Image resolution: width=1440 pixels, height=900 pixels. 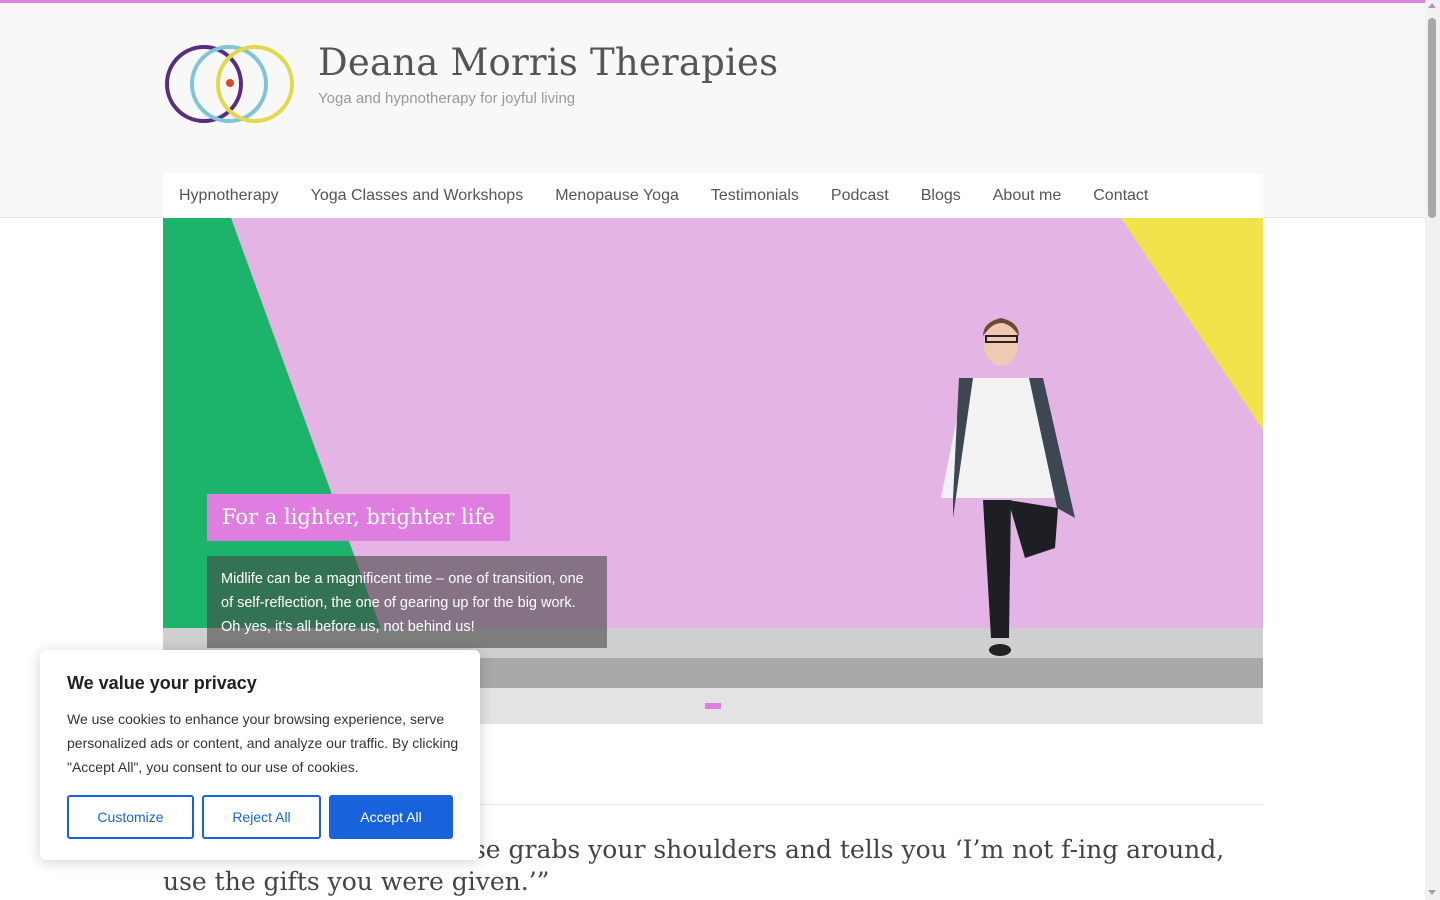 What do you see at coordinates (417, 196) in the screenshot?
I see `nav-item-yoga-classes: Yoga Classes and Workshops` at bounding box center [417, 196].